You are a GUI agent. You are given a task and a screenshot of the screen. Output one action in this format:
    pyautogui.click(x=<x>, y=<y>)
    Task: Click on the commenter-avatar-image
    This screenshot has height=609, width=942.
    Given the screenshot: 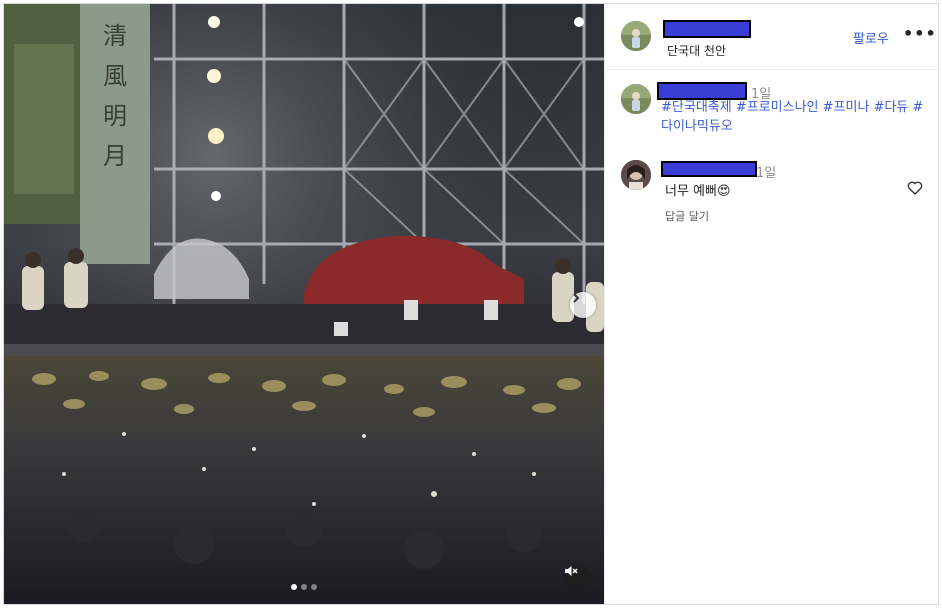 What is the action you would take?
    pyautogui.click(x=636, y=175)
    